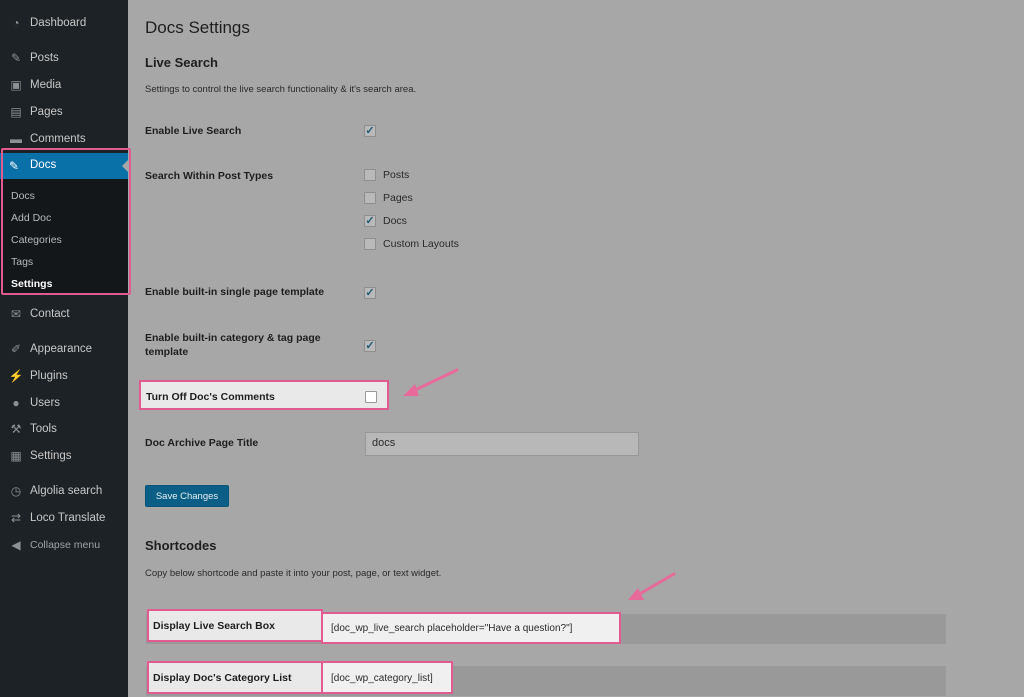  I want to click on sidebar-item-loco-translate: ⇄ Loco Translate, so click(64, 518).